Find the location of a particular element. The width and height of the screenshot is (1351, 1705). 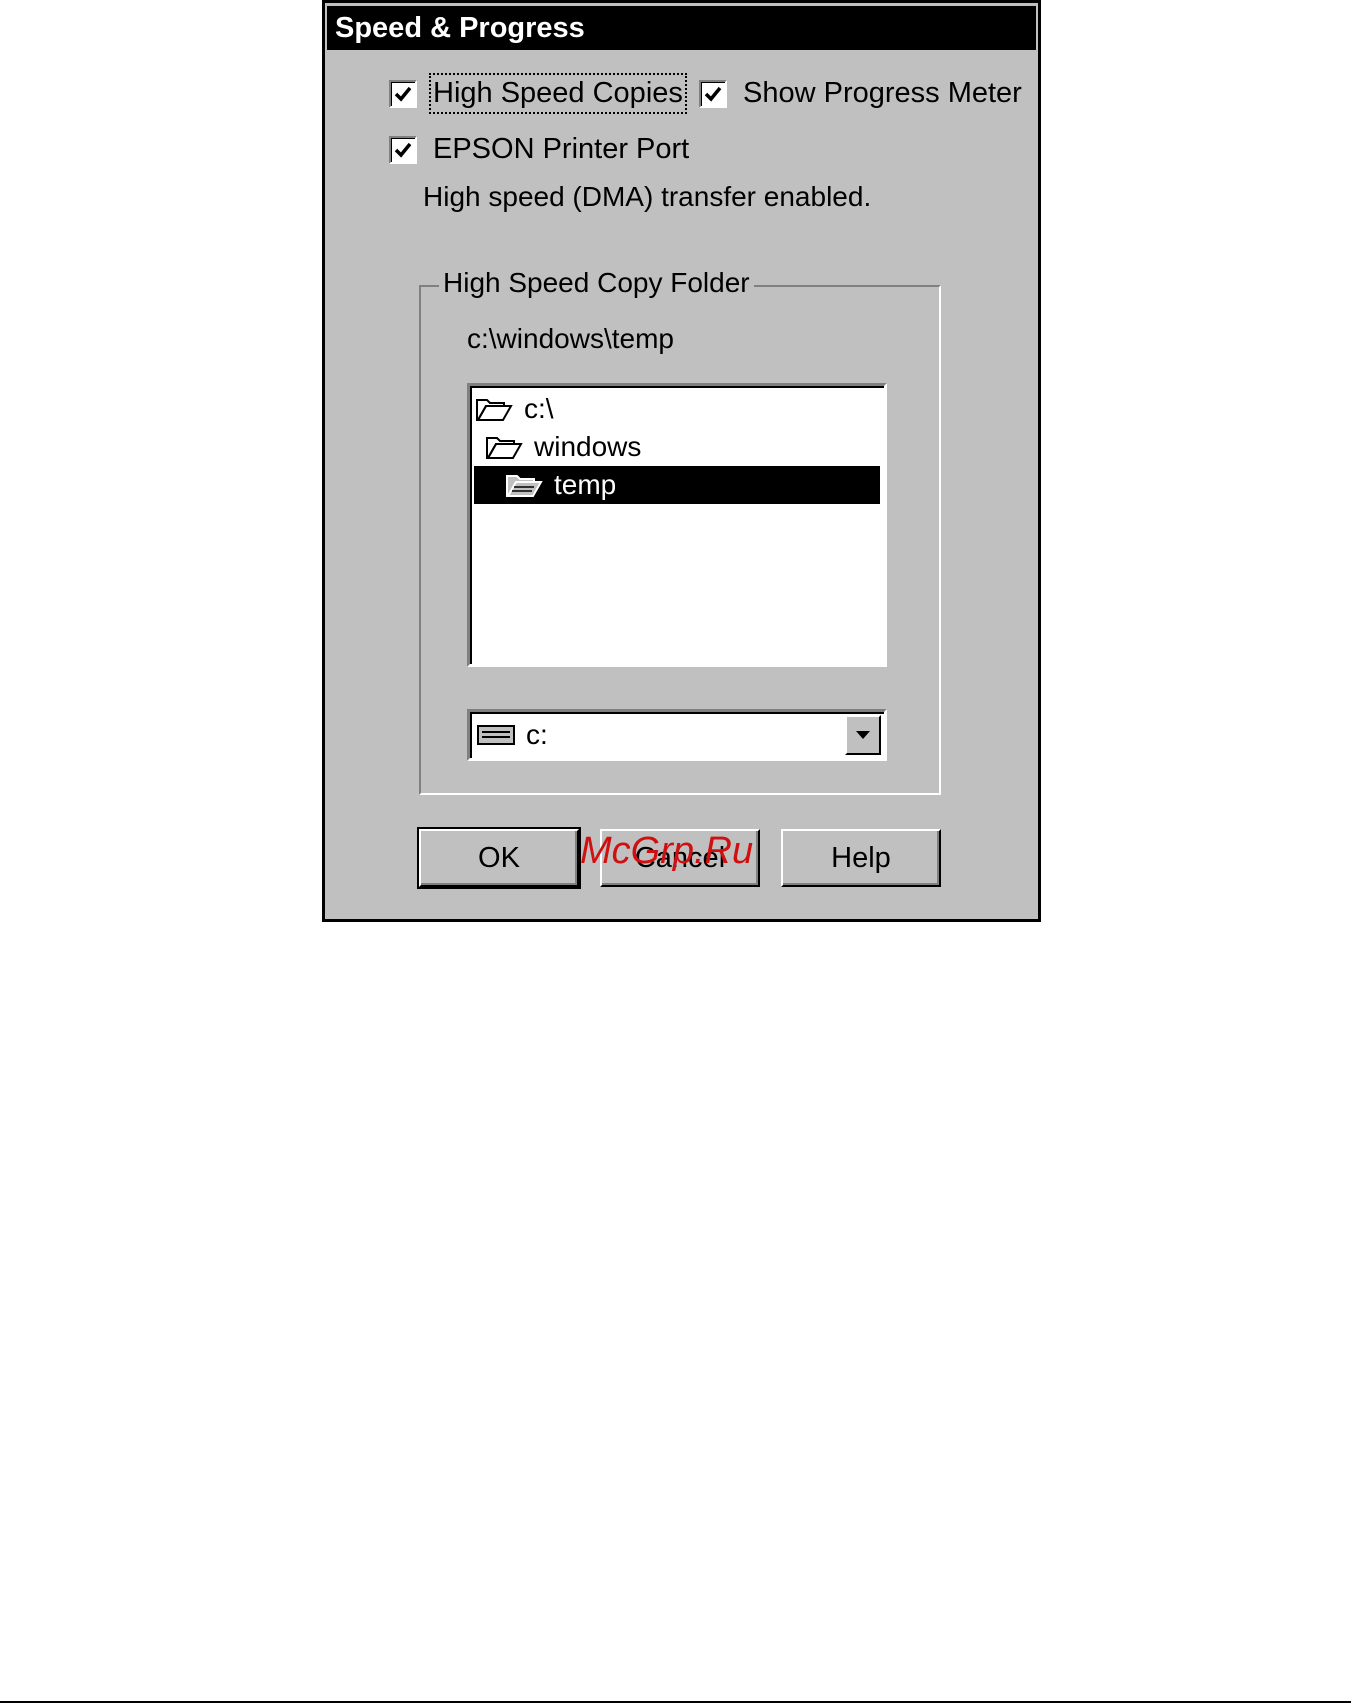

drive-icon is located at coordinates (496, 735).